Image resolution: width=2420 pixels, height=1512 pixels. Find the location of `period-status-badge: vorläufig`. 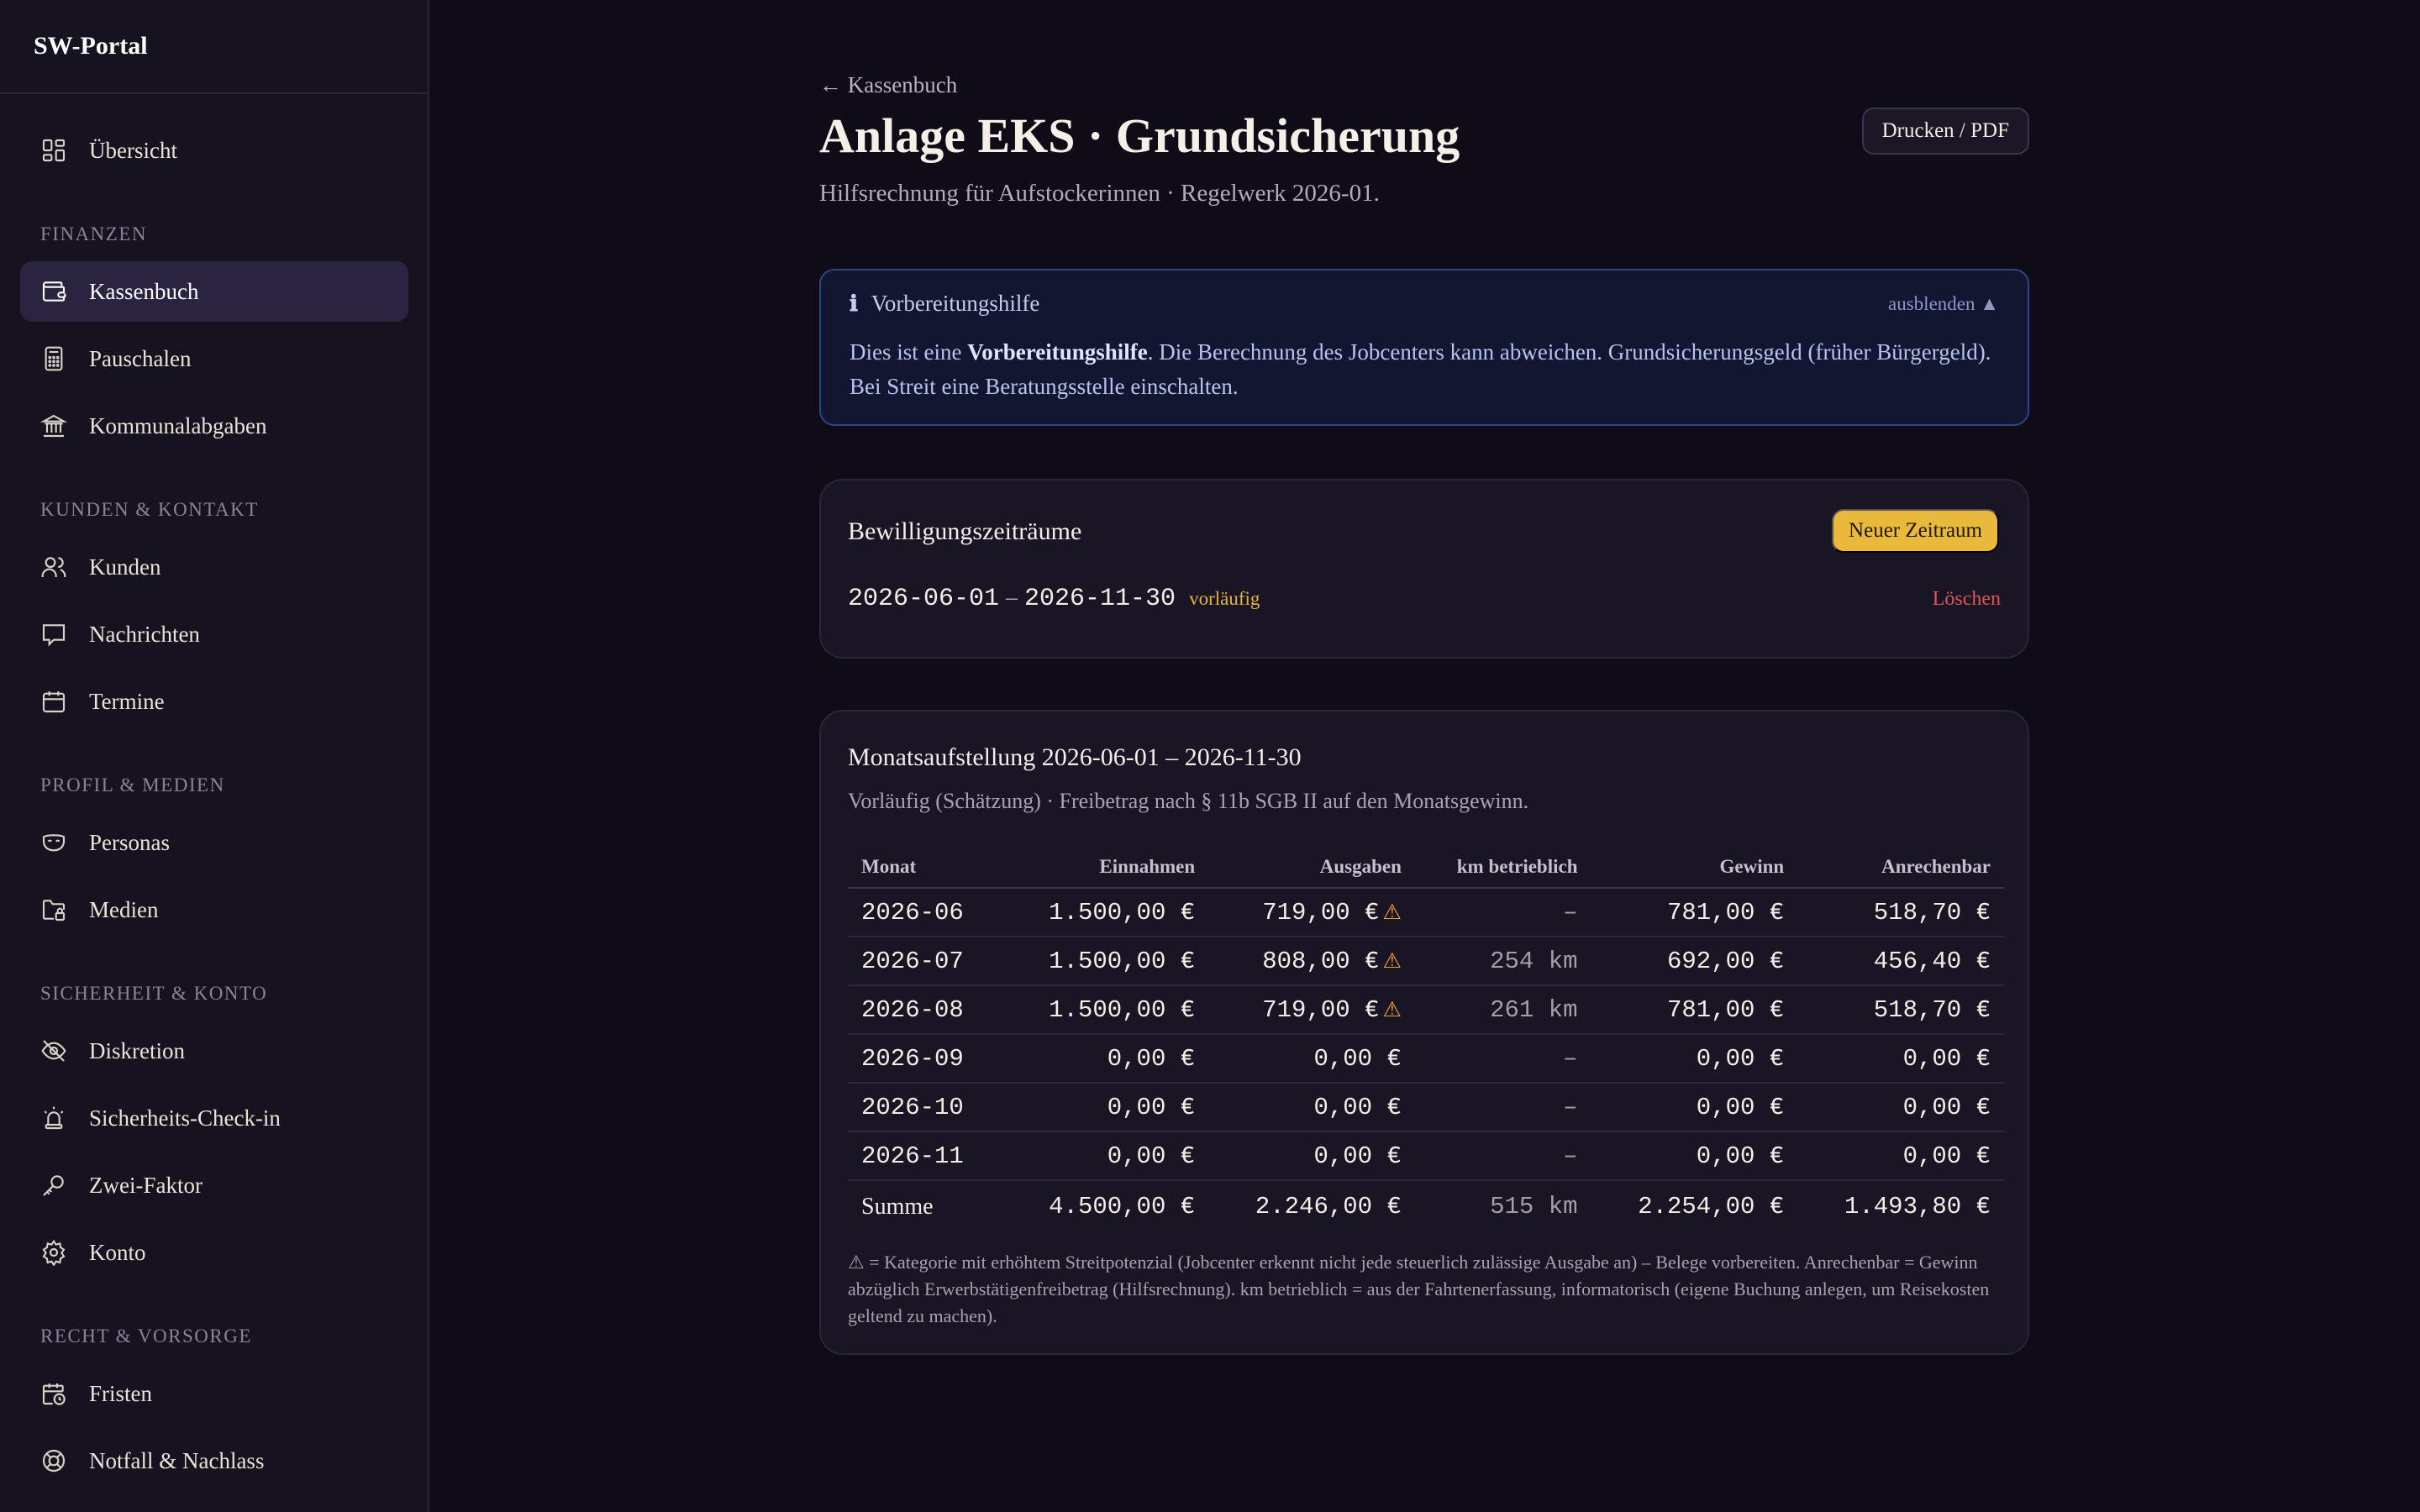

period-status-badge: vorläufig is located at coordinates (1225, 598).